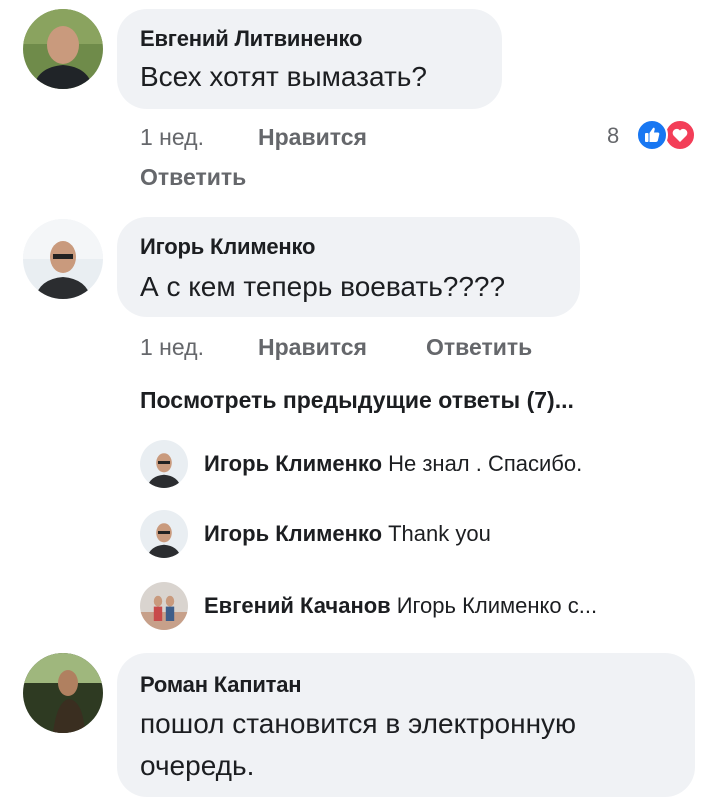  Describe the element at coordinates (680, 135) in the screenshot. I see `love-icon` at that location.